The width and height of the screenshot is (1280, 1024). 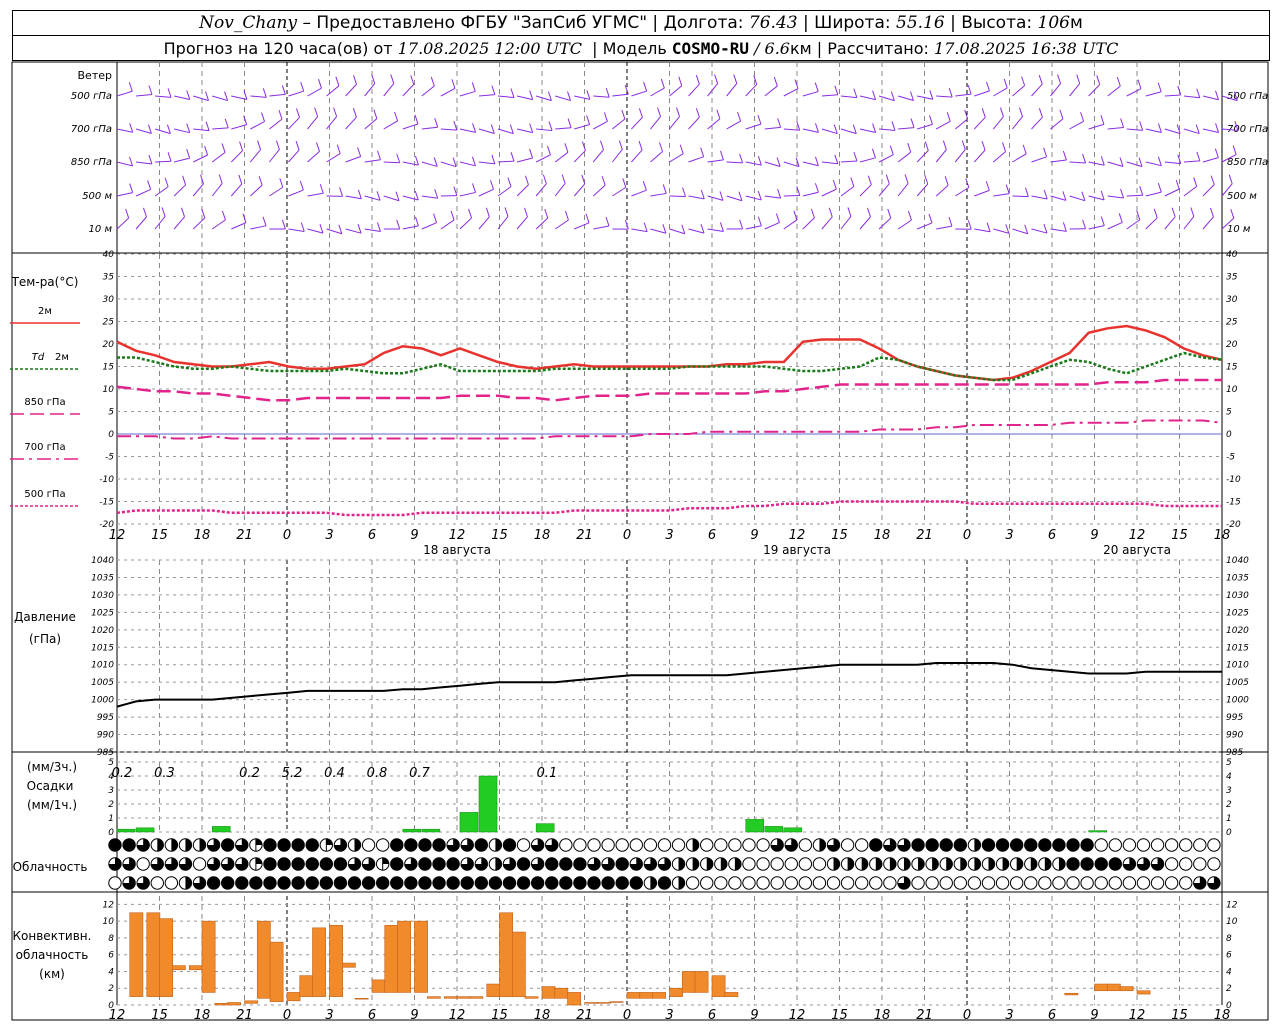 I want to click on x-tick-label: 3, so click(x=1009, y=535).